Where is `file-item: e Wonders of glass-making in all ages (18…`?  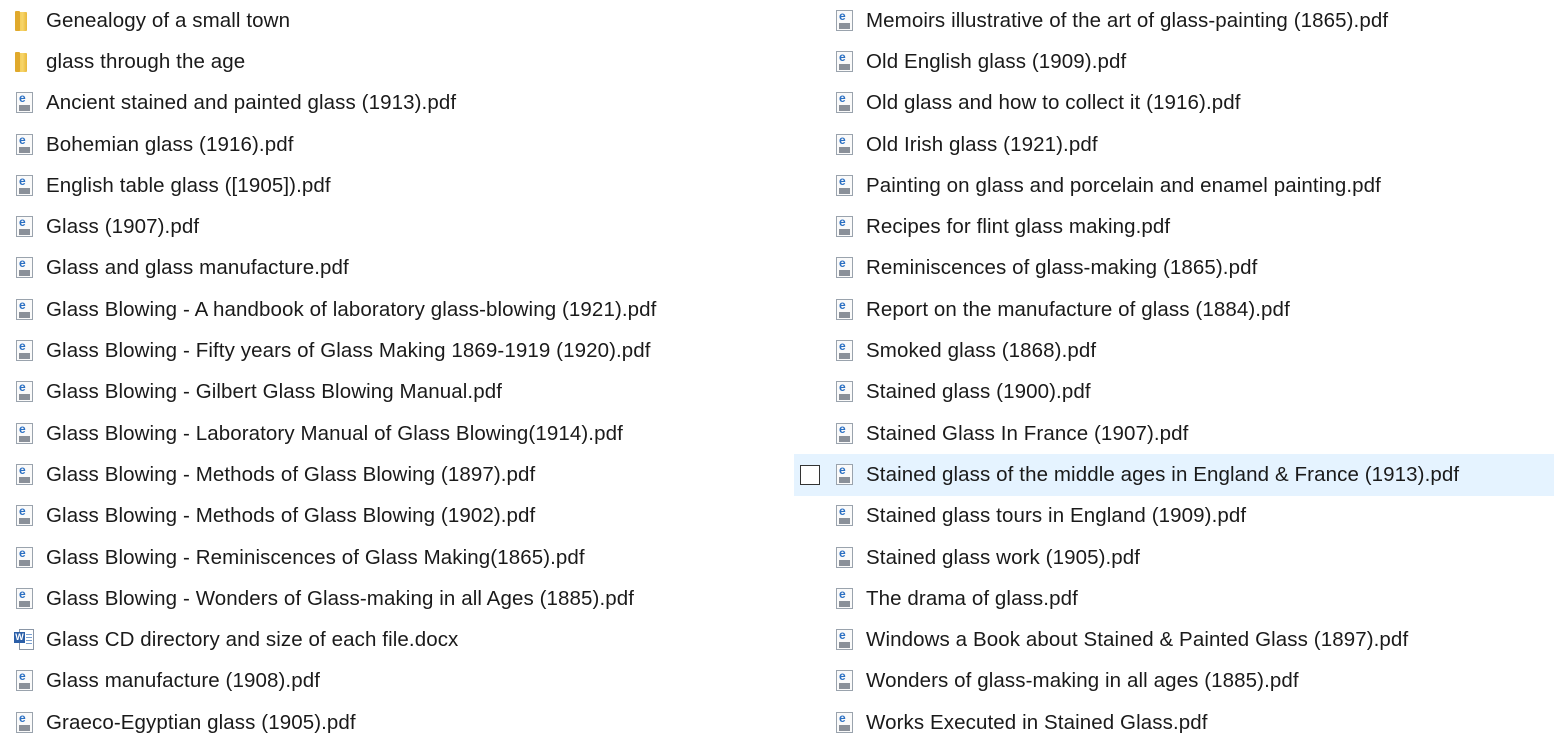
file-item: e Wonders of glass-making in all ages (18… is located at coordinates (1174, 681).